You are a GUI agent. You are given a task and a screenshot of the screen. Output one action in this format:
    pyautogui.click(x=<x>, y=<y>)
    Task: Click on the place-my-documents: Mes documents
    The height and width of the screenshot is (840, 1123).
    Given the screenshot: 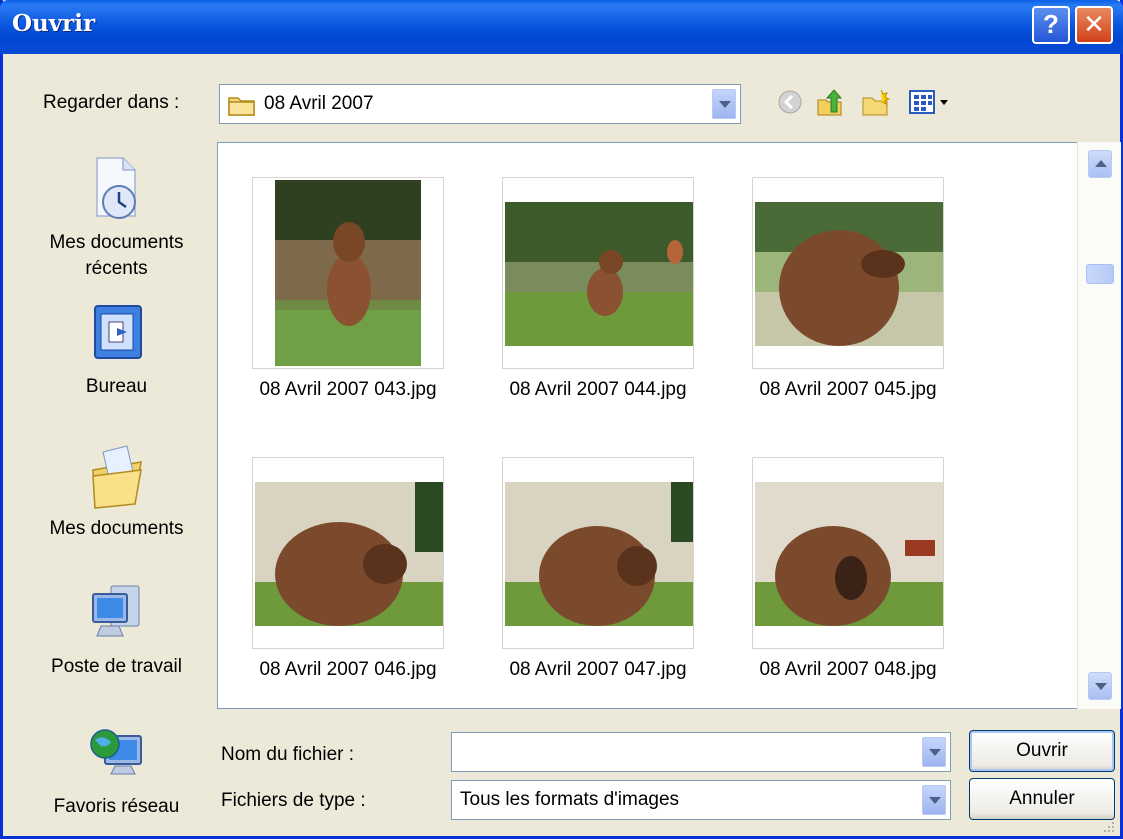 What is the action you would take?
    pyautogui.click(x=116, y=491)
    